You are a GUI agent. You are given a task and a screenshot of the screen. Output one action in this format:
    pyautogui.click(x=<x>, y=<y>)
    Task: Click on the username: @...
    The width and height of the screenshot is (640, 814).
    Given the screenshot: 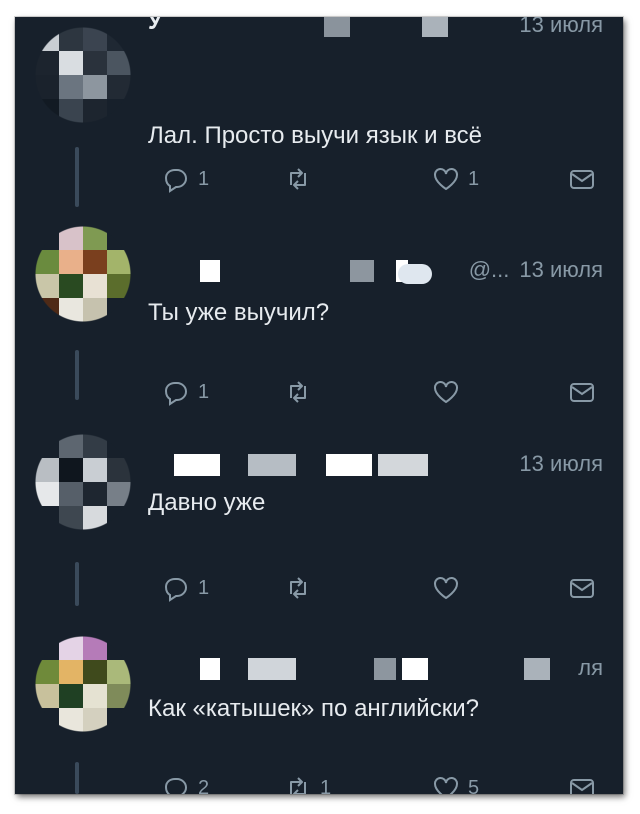 What is the action you would take?
    pyautogui.click(x=489, y=269)
    